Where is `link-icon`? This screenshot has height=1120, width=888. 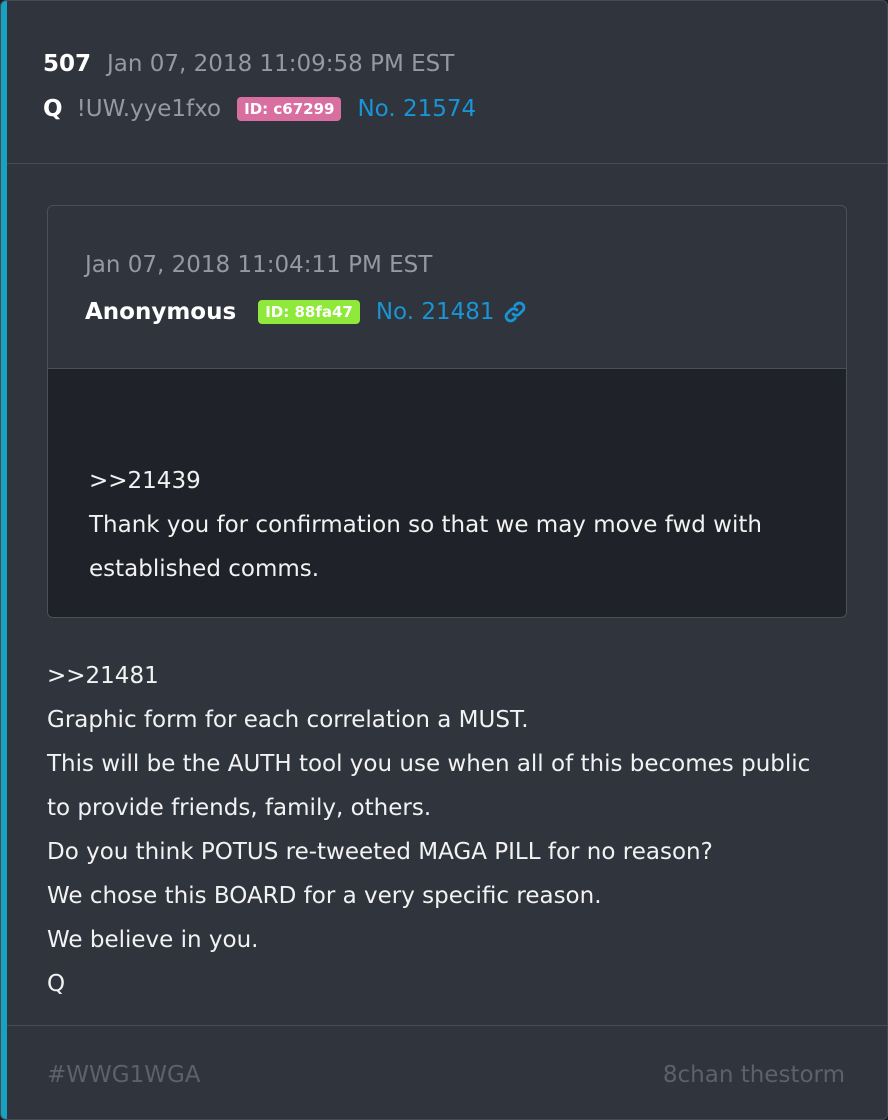
link-icon is located at coordinates (515, 312).